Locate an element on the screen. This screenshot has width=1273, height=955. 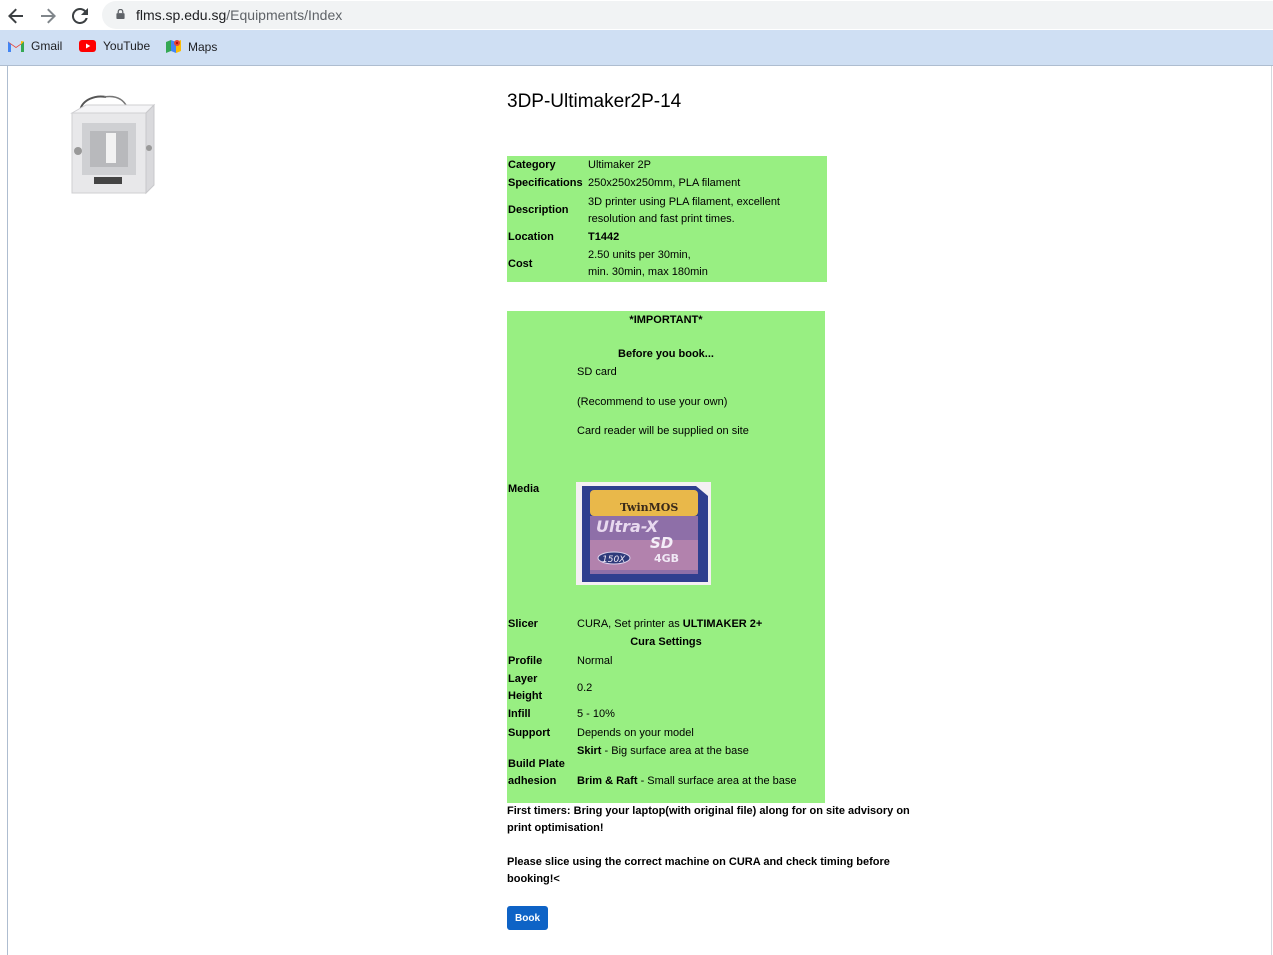
support-value: Depends on your model is located at coordinates (635, 733).